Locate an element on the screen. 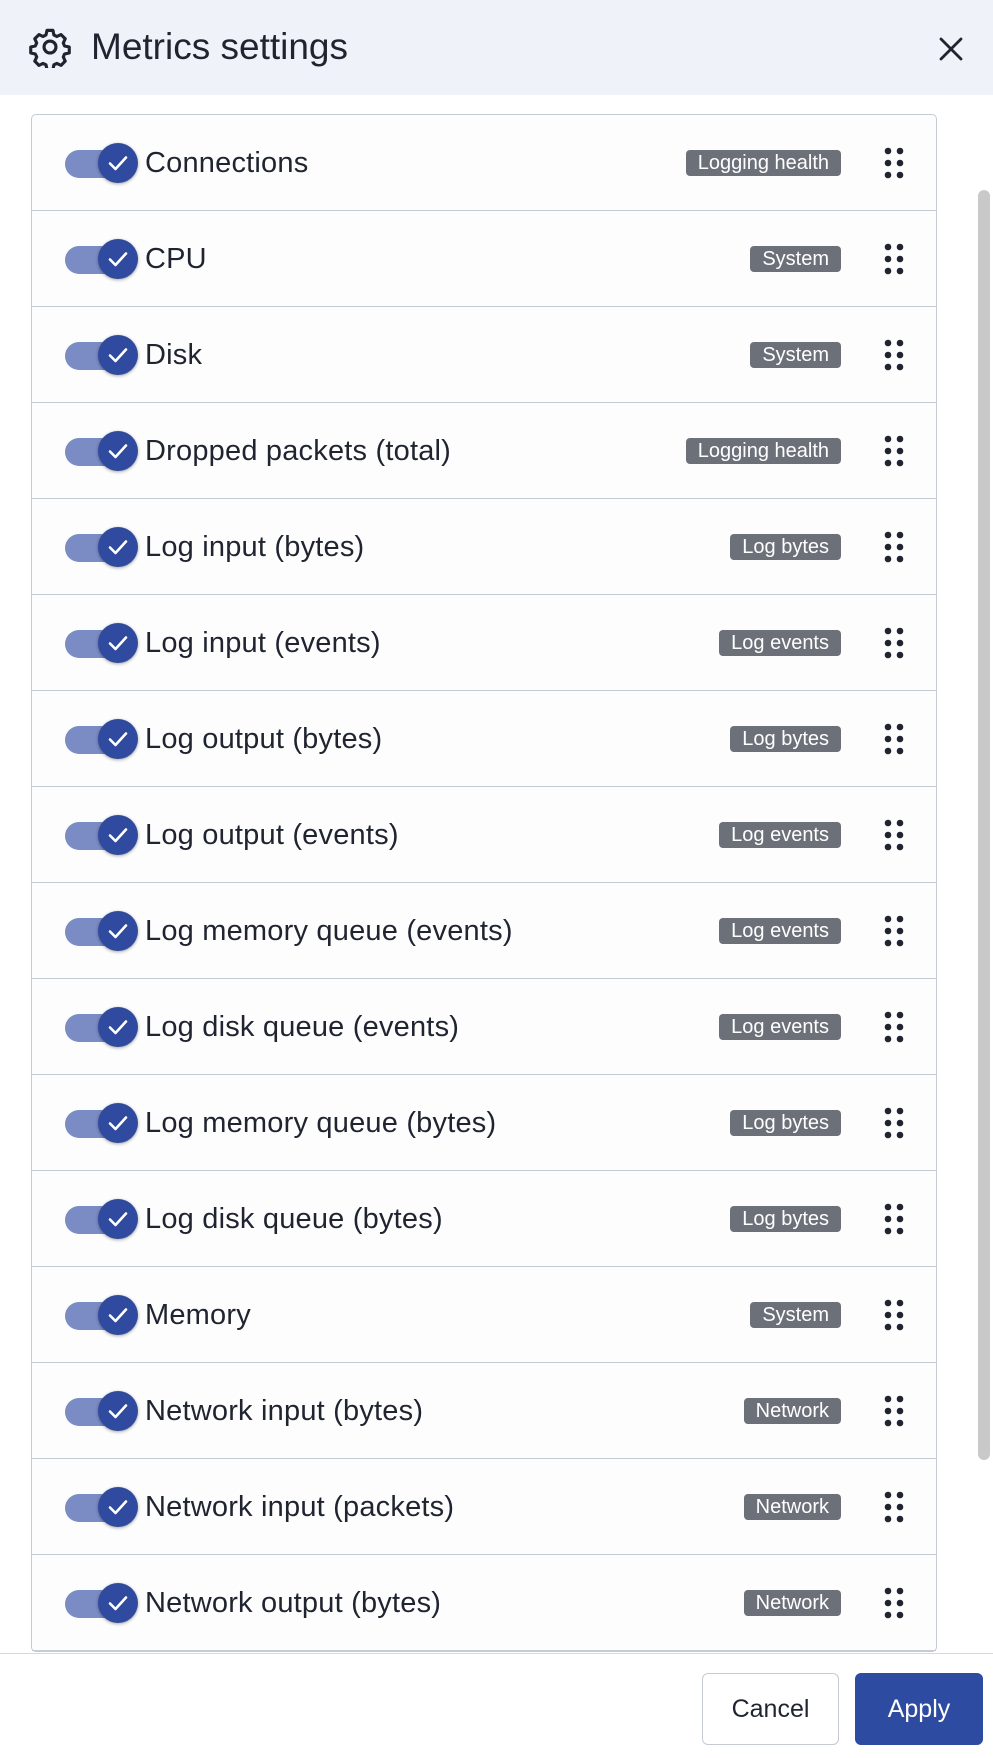 The width and height of the screenshot is (993, 1758). close-button is located at coordinates (951, 49).